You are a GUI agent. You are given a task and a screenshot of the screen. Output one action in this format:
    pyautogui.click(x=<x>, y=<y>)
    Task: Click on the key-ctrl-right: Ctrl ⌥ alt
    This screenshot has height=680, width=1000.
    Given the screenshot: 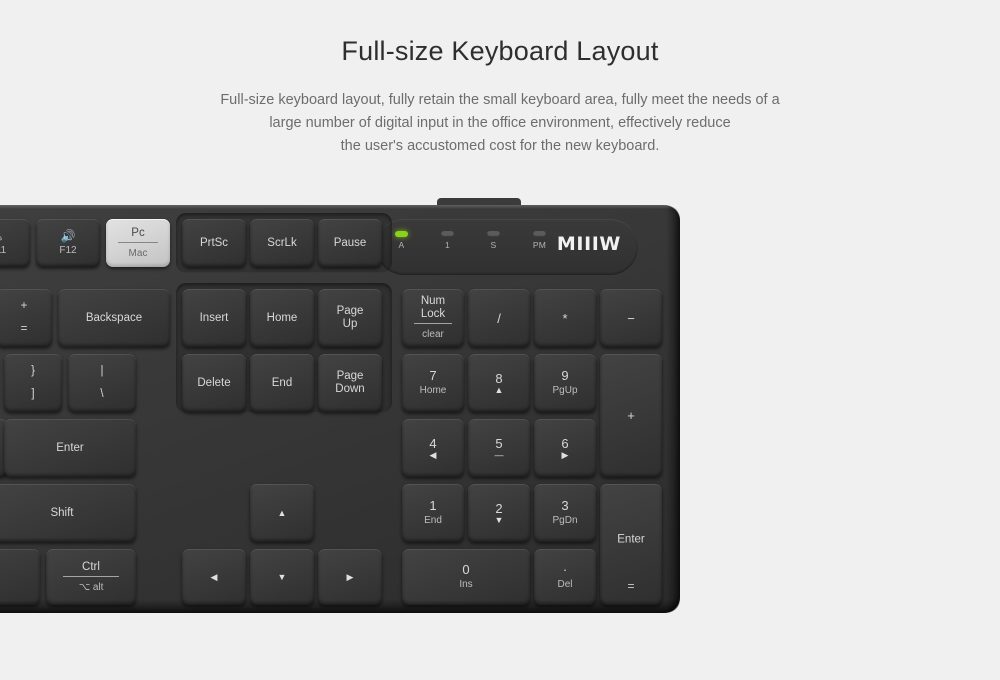 What is the action you would take?
    pyautogui.click(x=91, y=577)
    